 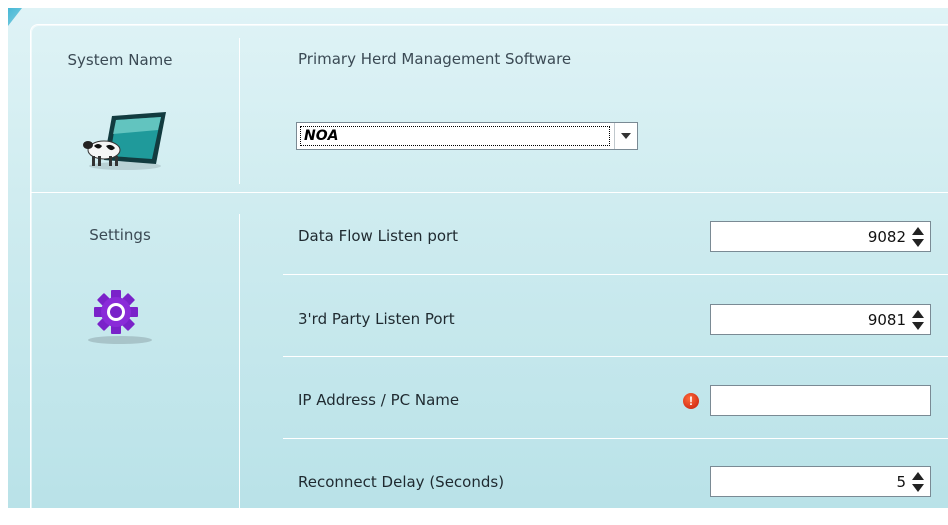 I want to click on gear-icon, so click(x=120, y=315).